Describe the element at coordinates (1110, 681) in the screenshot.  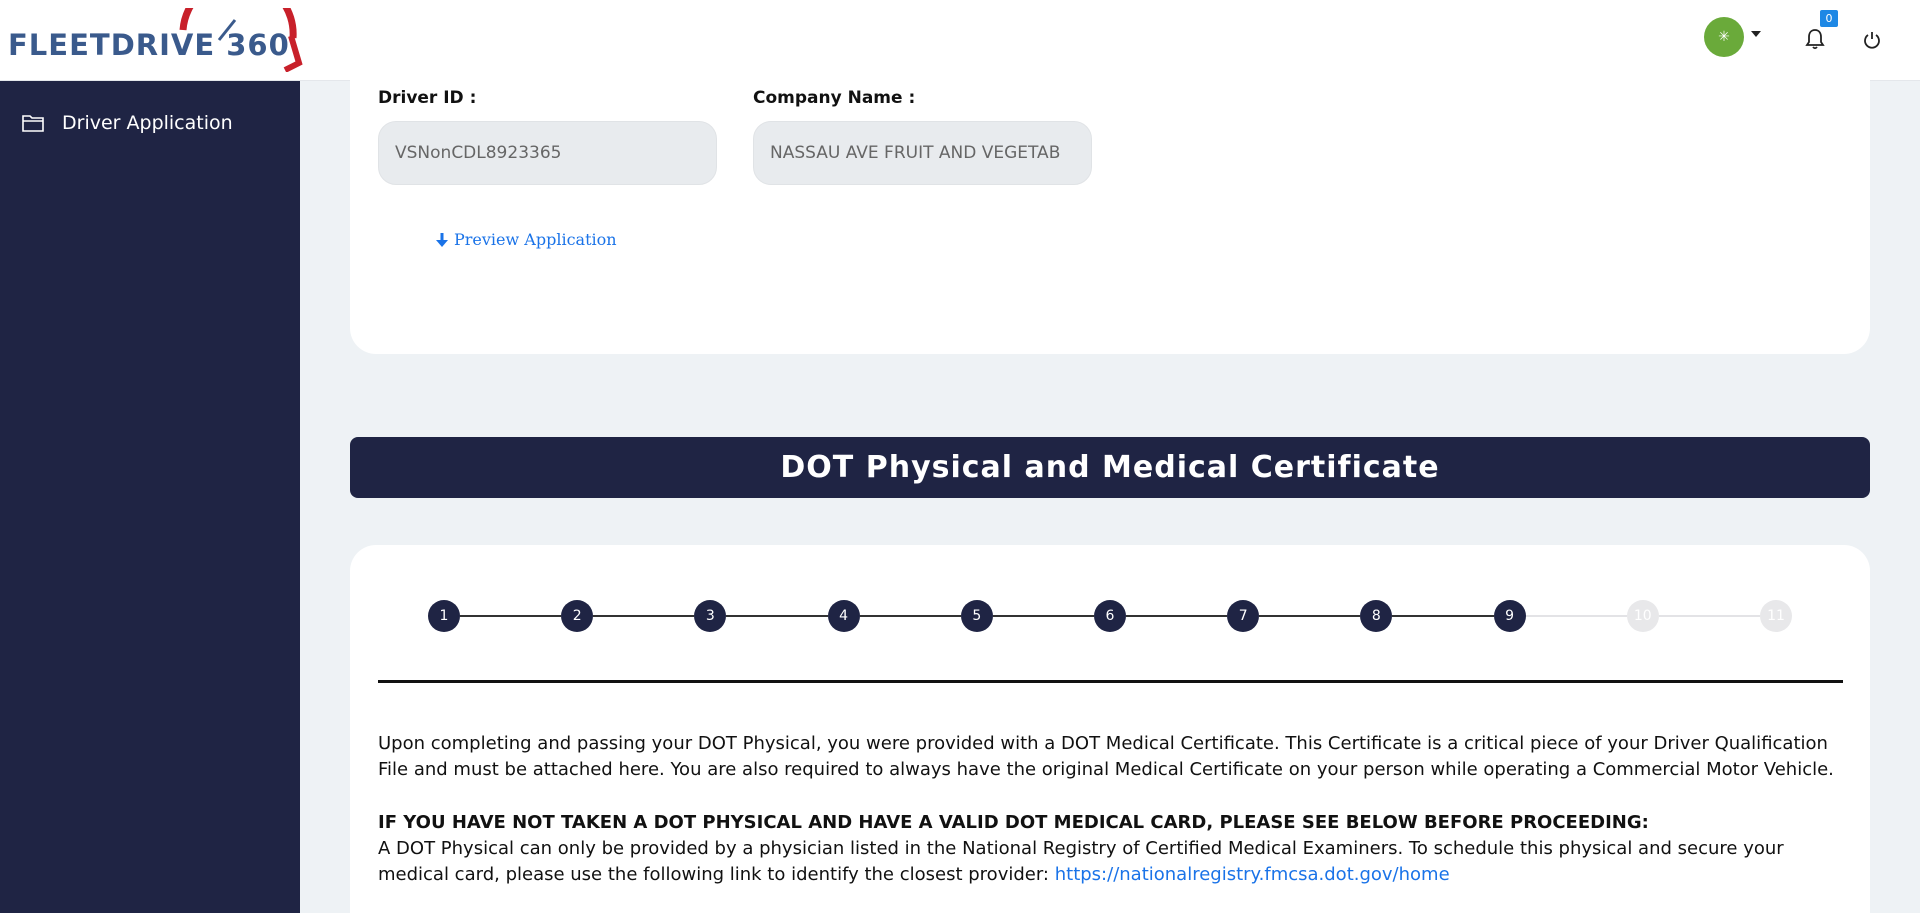
I see `divider` at that location.